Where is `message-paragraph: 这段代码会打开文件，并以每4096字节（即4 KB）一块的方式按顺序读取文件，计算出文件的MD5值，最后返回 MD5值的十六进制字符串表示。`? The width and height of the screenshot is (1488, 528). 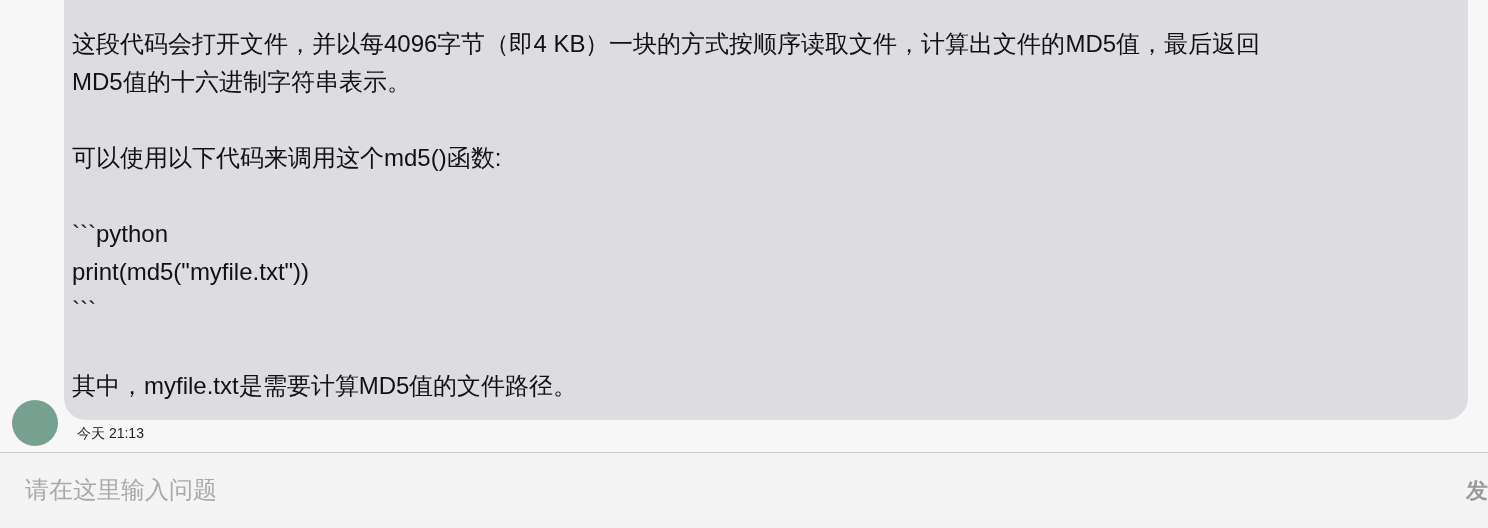
message-paragraph: 这段代码会打开文件，并以每4096字节（即4 KB）一块的方式按顺序读取文件，计算出文件的MD5值，最后返回 MD5值的十六进制字符串表示。 is located at coordinates (667, 63).